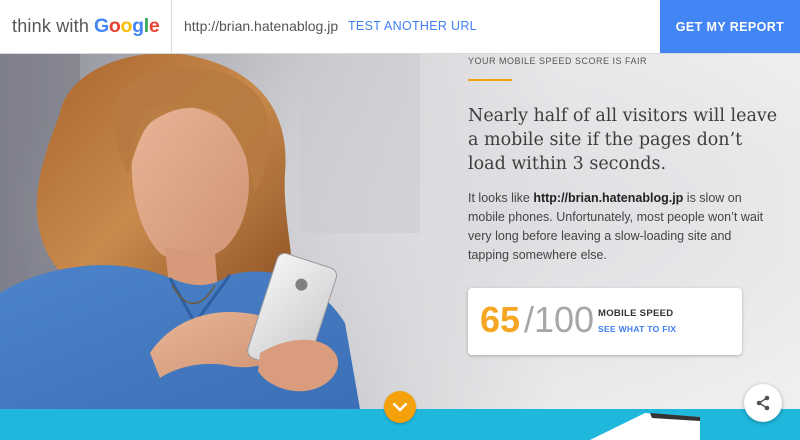 This screenshot has height=440, width=800. Describe the element at coordinates (490, 80) in the screenshot. I see `accent-divider` at that location.